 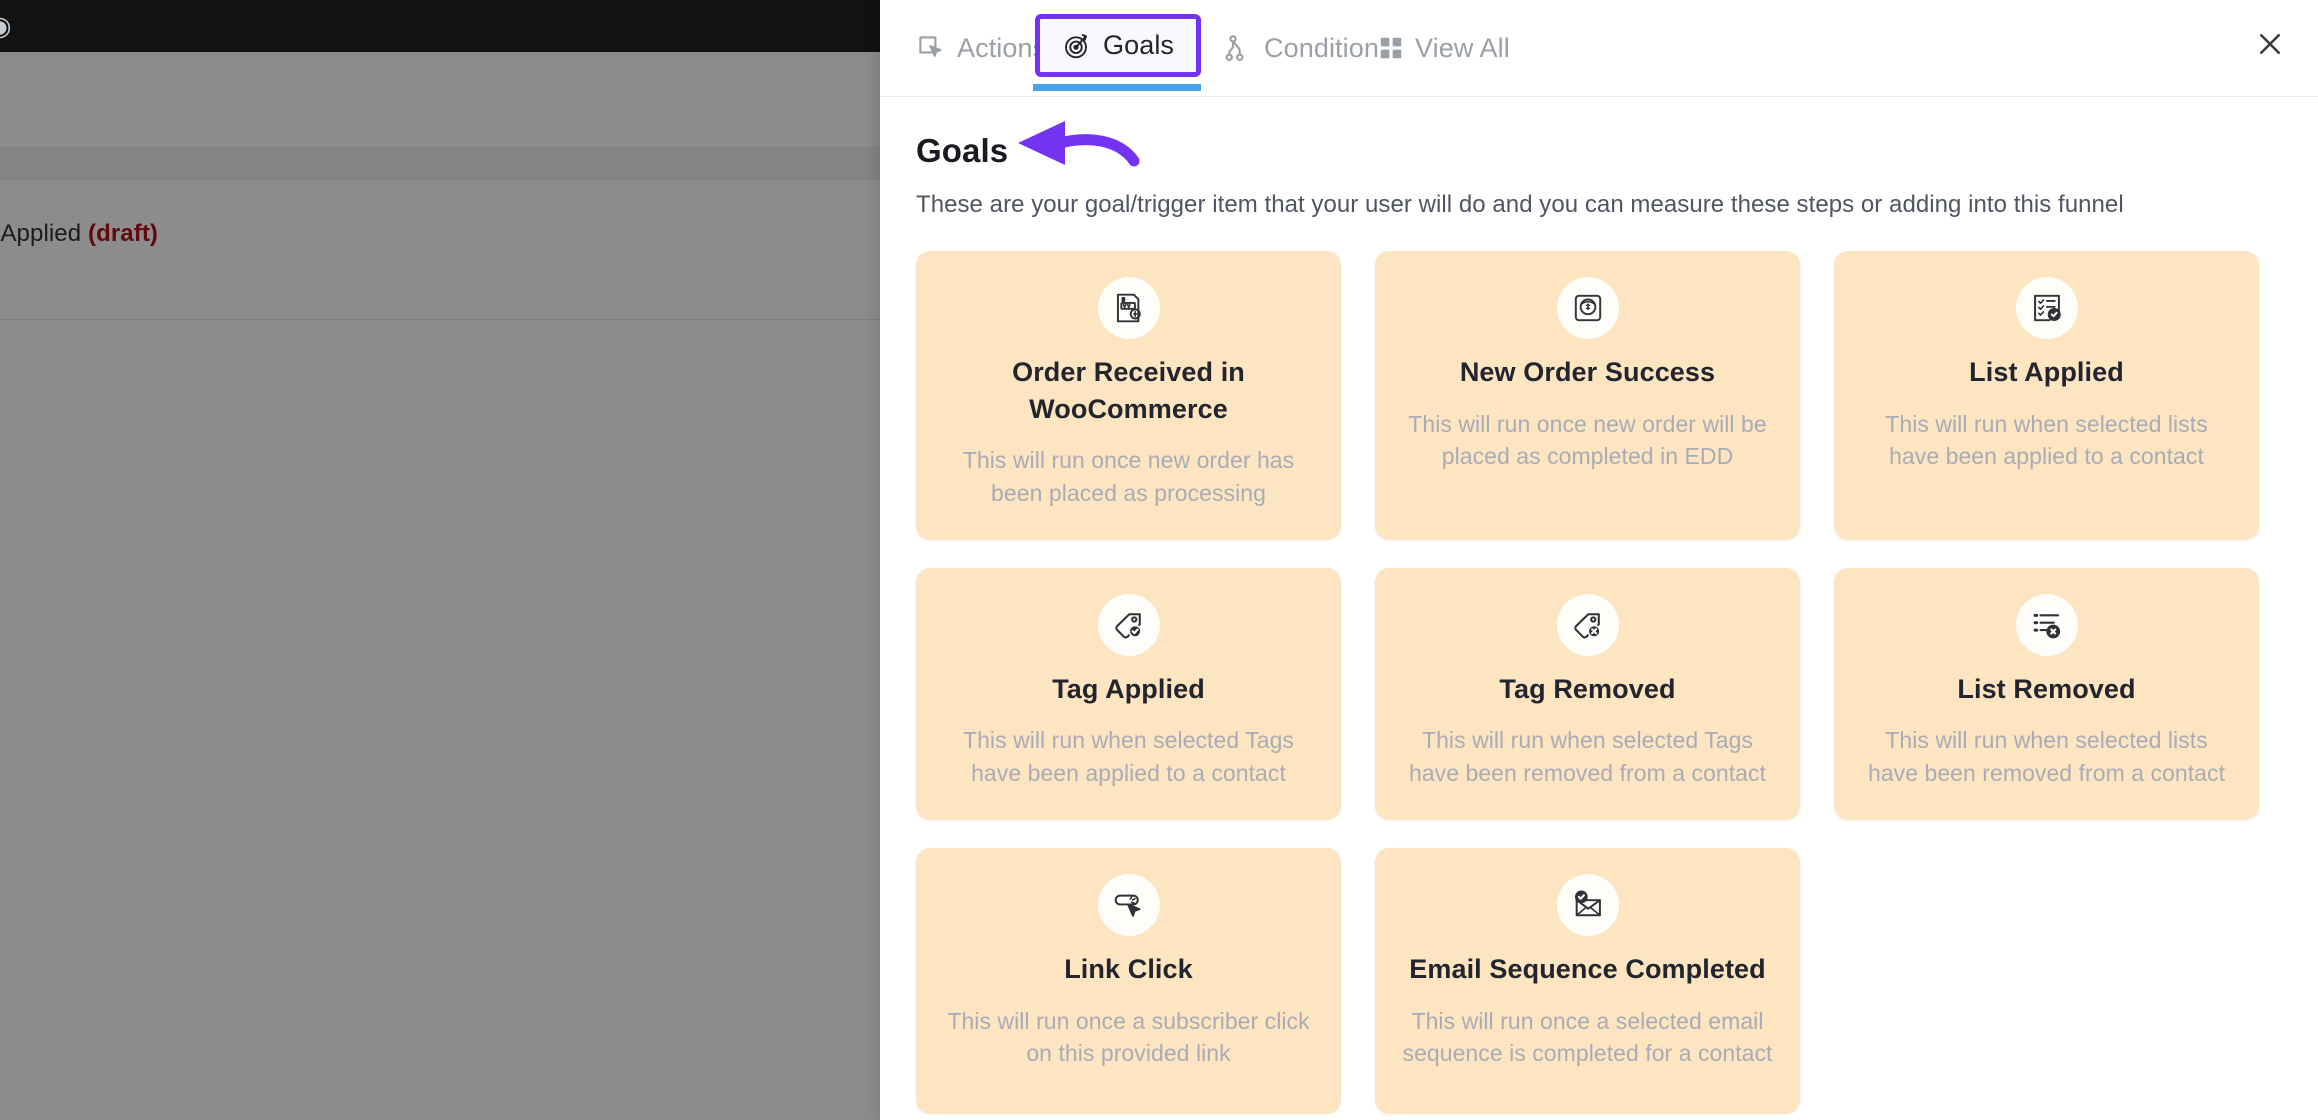 I want to click on close-panel-button, so click(x=2270, y=46).